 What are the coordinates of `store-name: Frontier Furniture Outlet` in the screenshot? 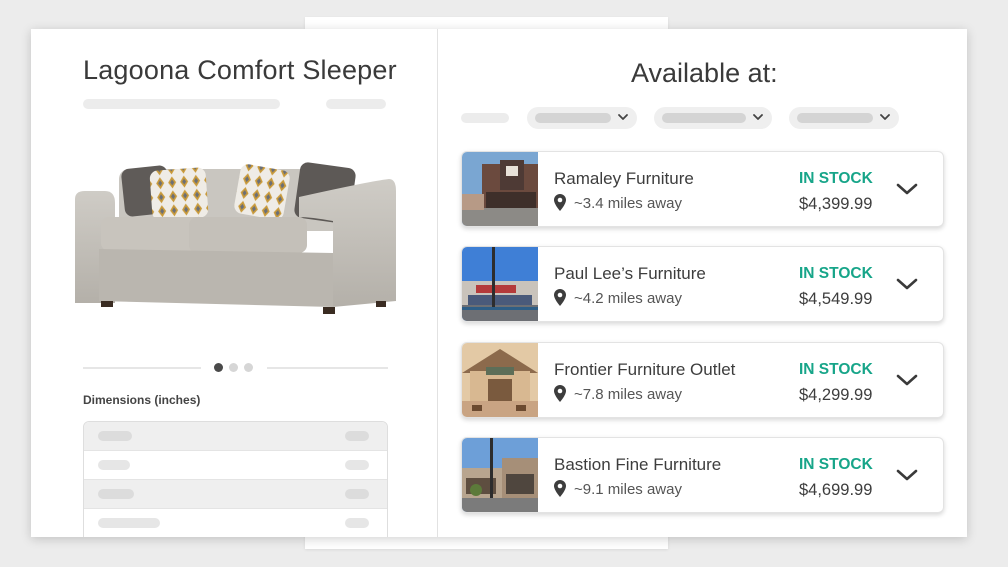 It's located at (645, 369).